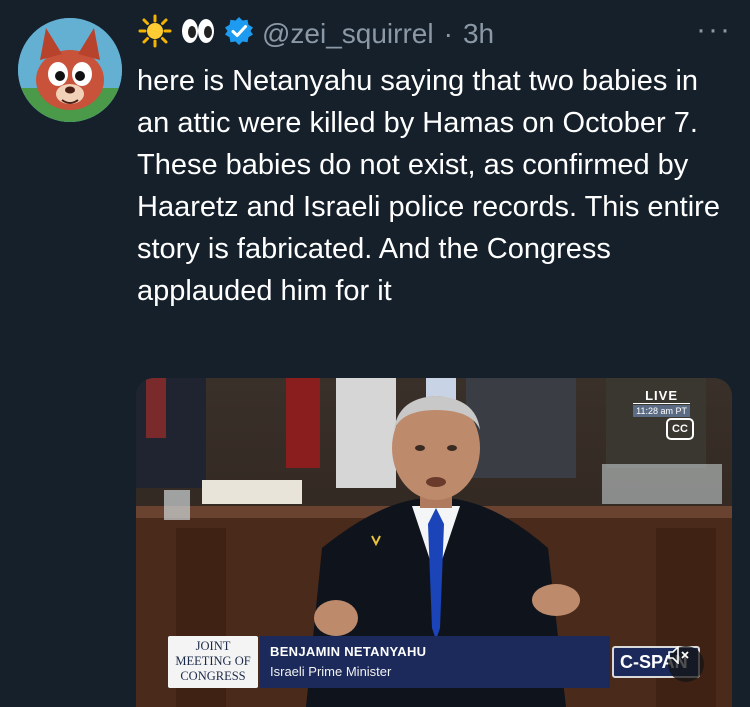 The height and width of the screenshot is (707, 750). What do you see at coordinates (348, 34) in the screenshot?
I see `author-handle: @zei_squirrel` at bounding box center [348, 34].